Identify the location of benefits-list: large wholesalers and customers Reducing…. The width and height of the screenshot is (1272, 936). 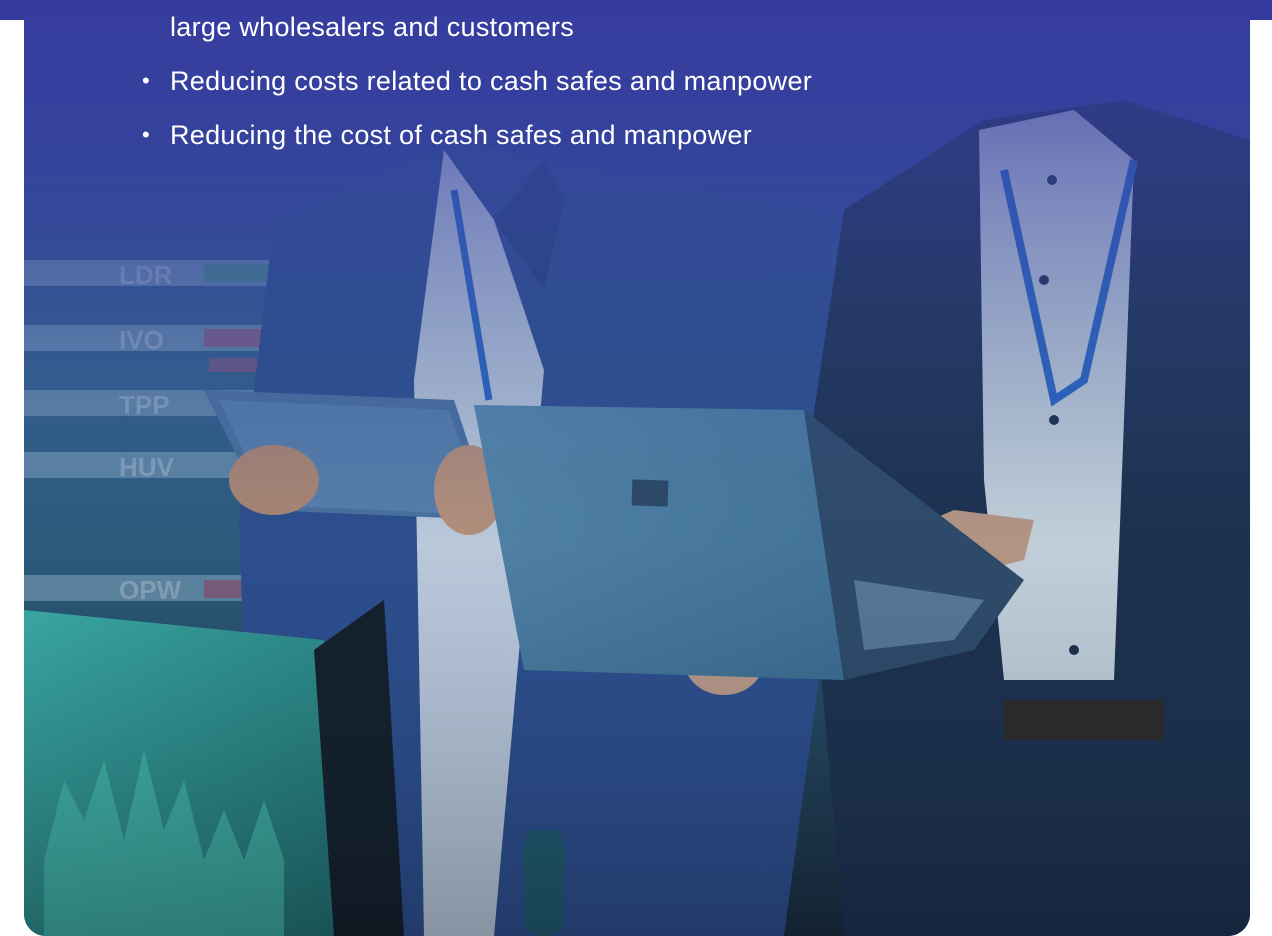
(476, 81).